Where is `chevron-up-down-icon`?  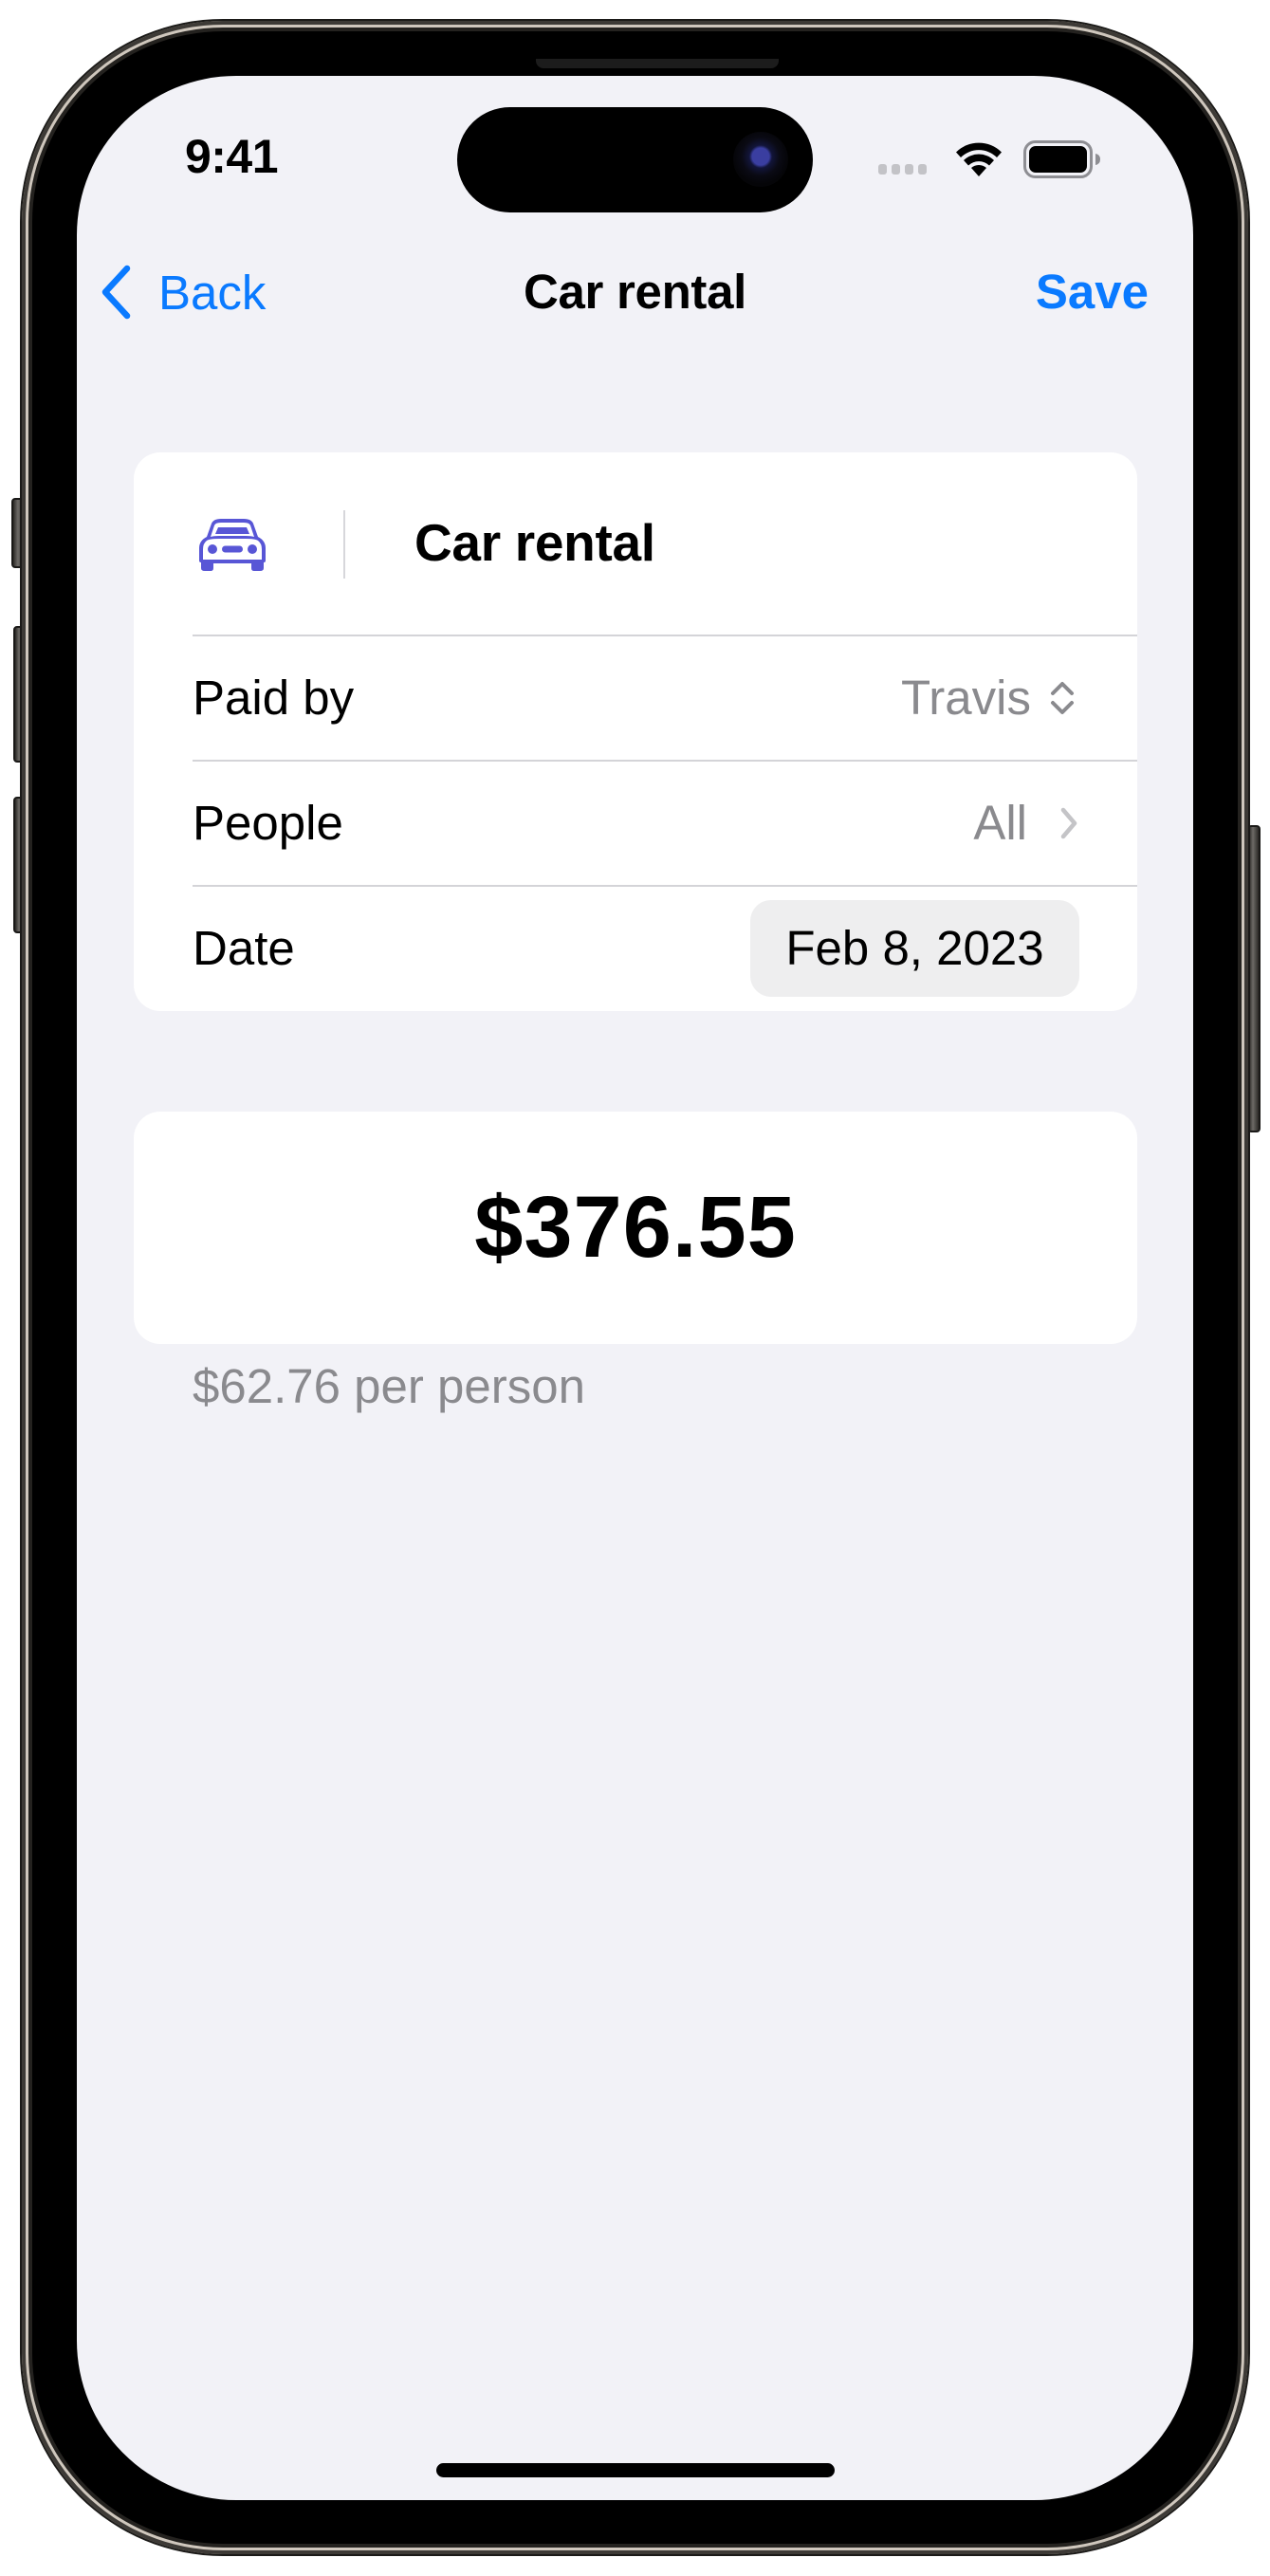 chevron-up-down-icon is located at coordinates (1062, 697).